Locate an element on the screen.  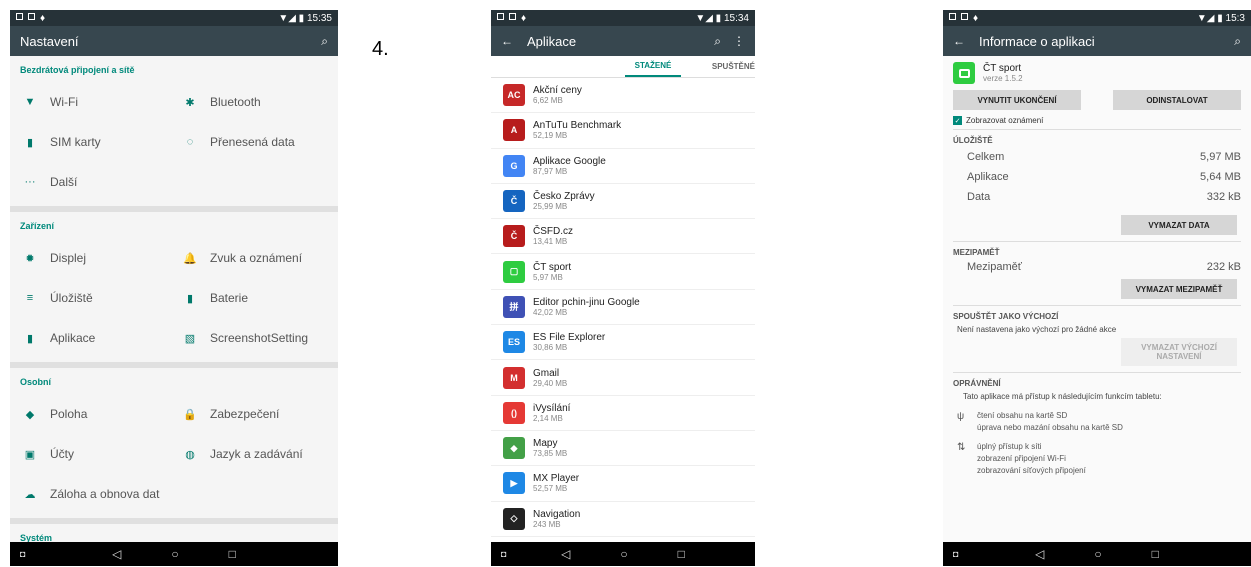
settings-item: ▮ Aplikace is located at coordinates (90, 338).